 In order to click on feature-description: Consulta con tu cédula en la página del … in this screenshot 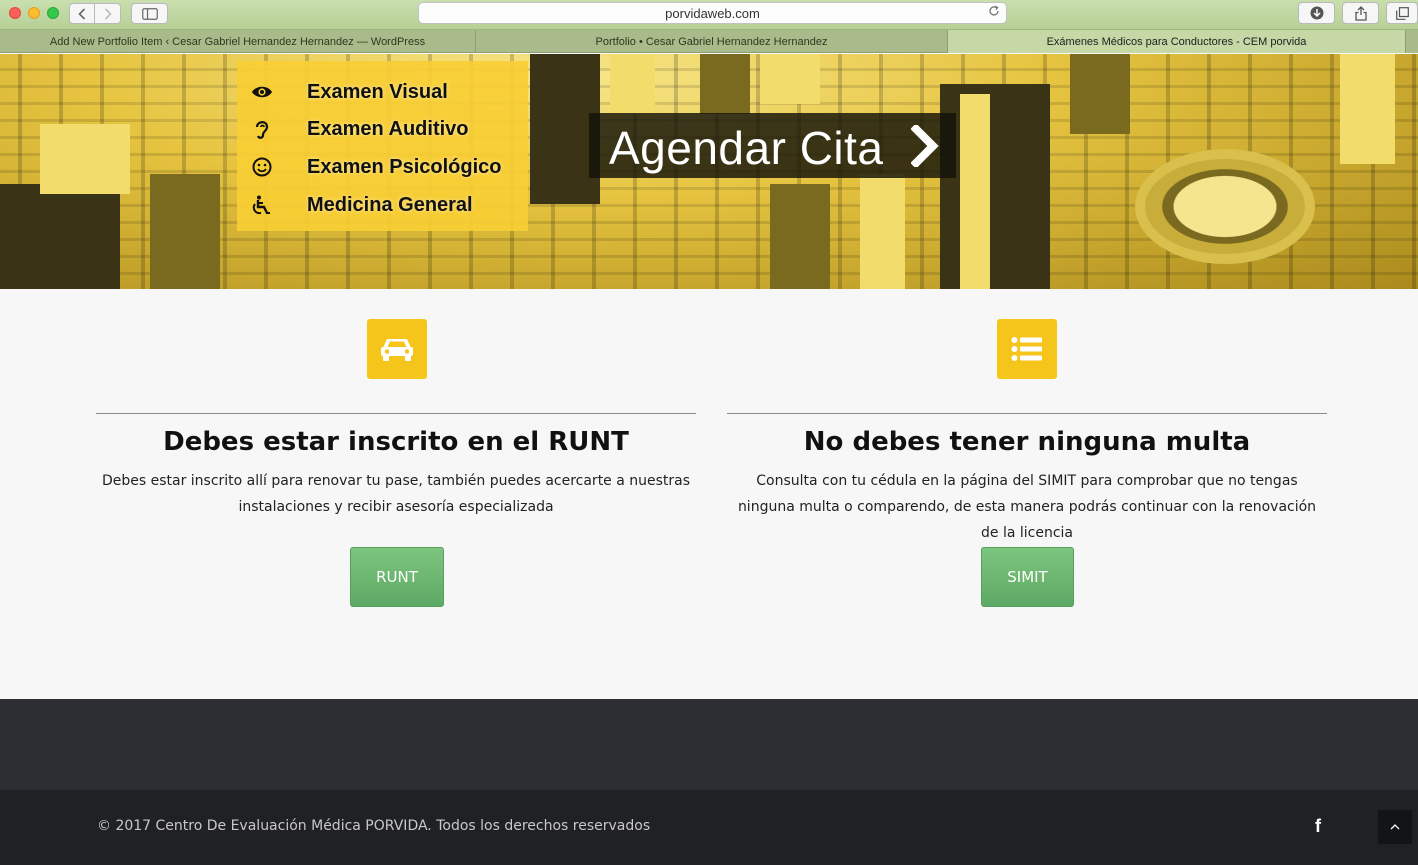, I will do `click(1027, 507)`.